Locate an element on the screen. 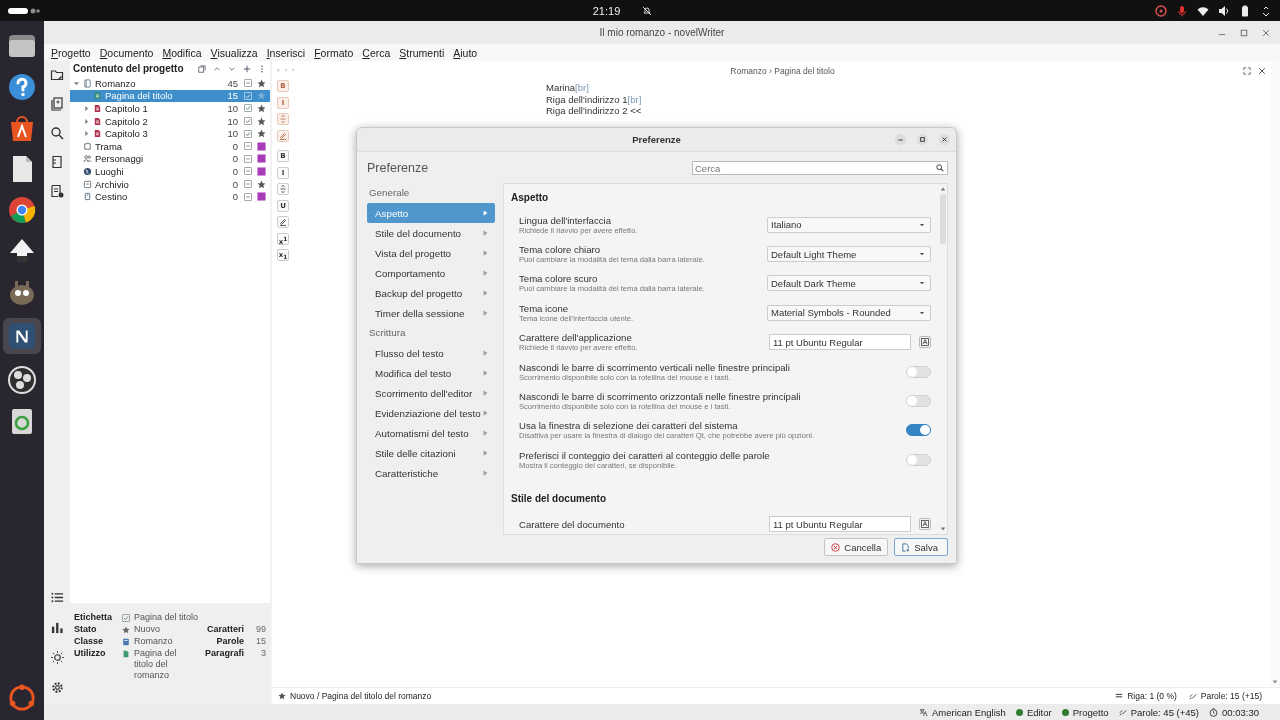 Image resolution: width=1280 pixels, height=720 pixels. document-error-icon is located at coordinates (57, 191).